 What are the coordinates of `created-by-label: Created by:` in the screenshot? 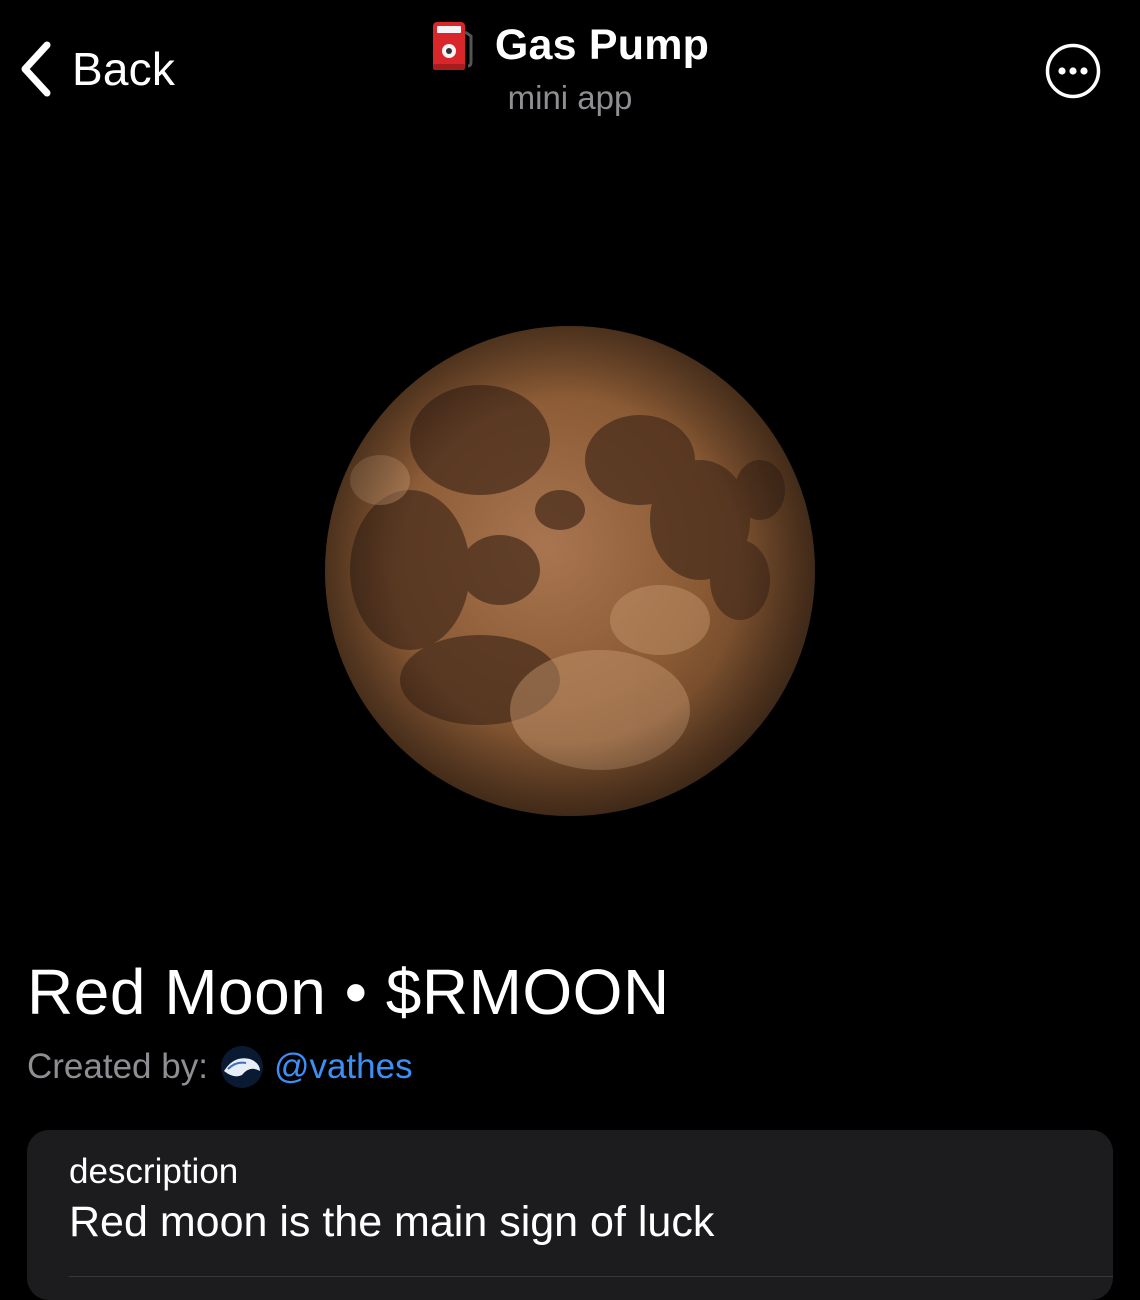 It's located at (117, 1066).